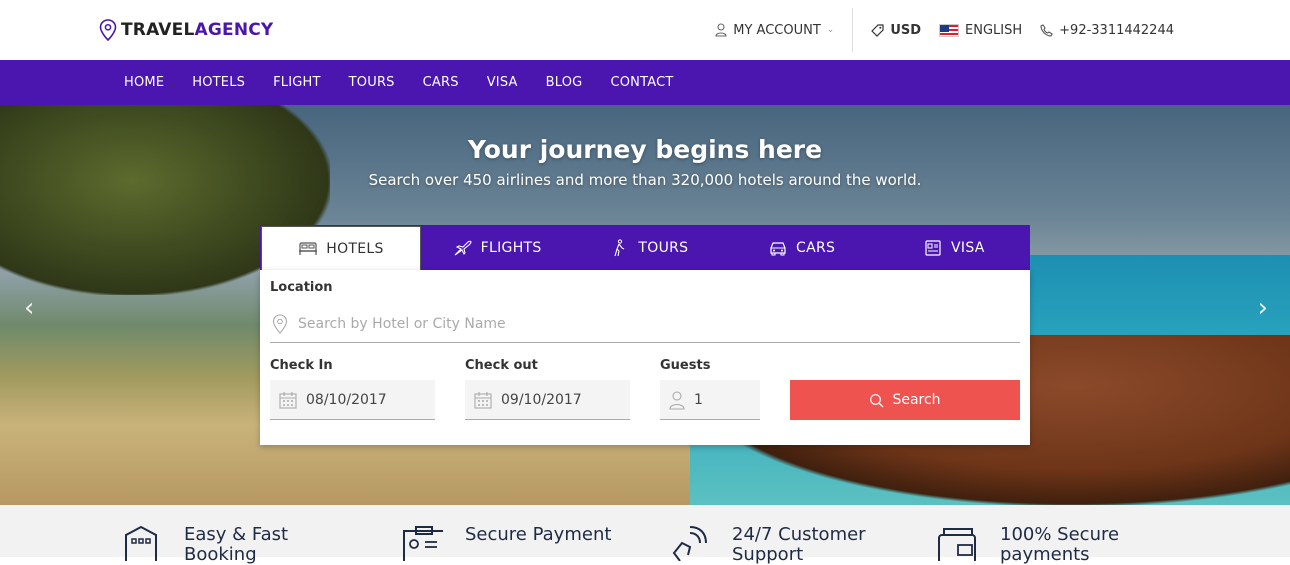 Image resolution: width=1290 pixels, height=565 pixels. What do you see at coordinates (301, 287) in the screenshot?
I see `location-label: Location` at bounding box center [301, 287].